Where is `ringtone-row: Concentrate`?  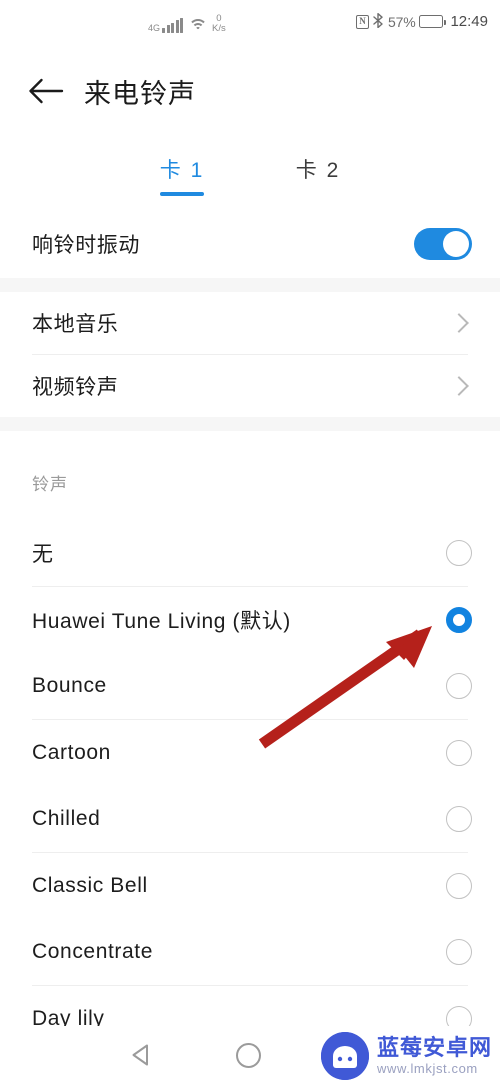
ringtone-row: Concentrate is located at coordinates (250, 952).